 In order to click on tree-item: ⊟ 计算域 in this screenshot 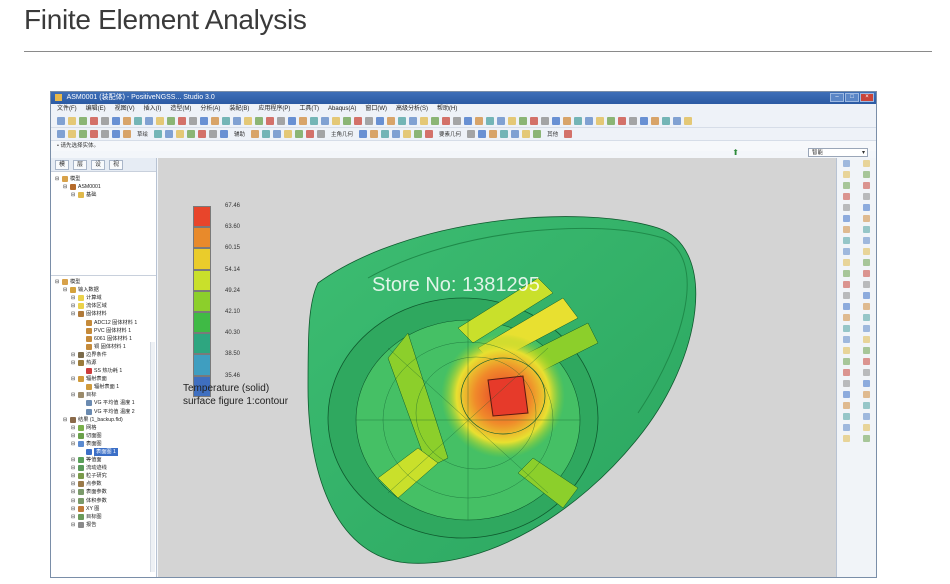, I will do `click(103, 298)`.